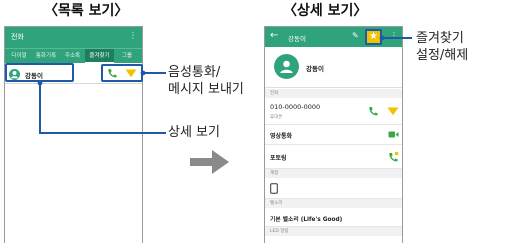 The image size is (509, 243). Describe the element at coordinates (440, 38) in the screenshot. I see `favorite-callout-line1: 즐겨찾기` at that location.